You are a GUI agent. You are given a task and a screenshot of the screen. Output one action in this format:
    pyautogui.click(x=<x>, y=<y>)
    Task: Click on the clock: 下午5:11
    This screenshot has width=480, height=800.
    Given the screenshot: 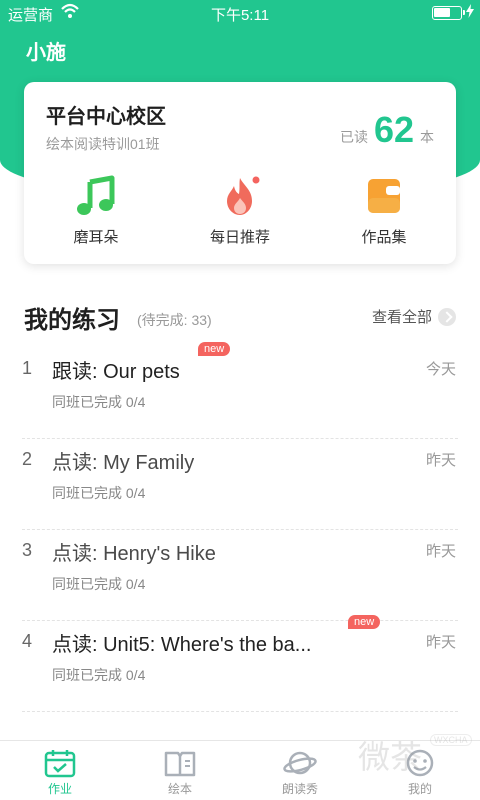 What is the action you would take?
    pyautogui.click(x=240, y=15)
    